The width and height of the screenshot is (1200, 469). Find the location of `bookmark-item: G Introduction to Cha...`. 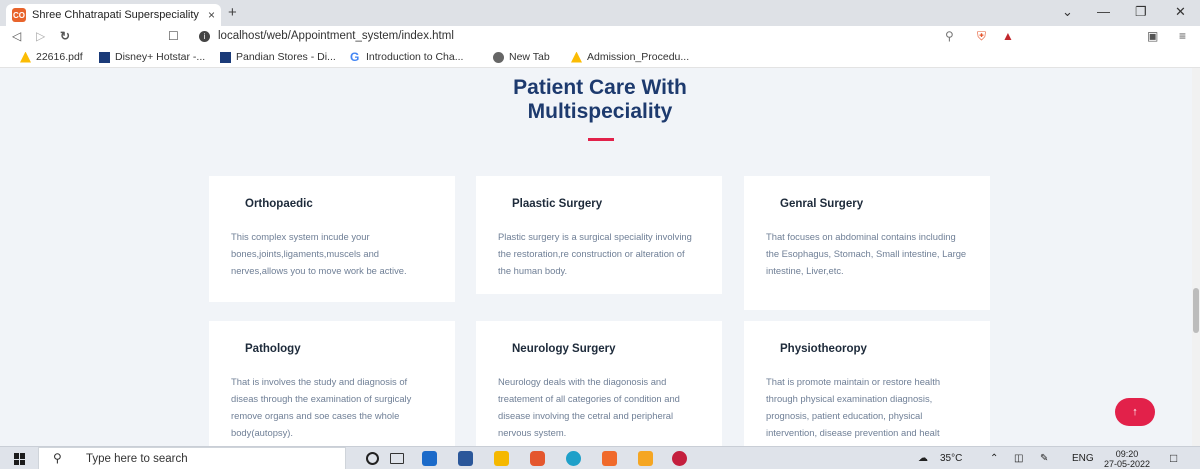

bookmark-item: G Introduction to Cha... is located at coordinates (407, 56).